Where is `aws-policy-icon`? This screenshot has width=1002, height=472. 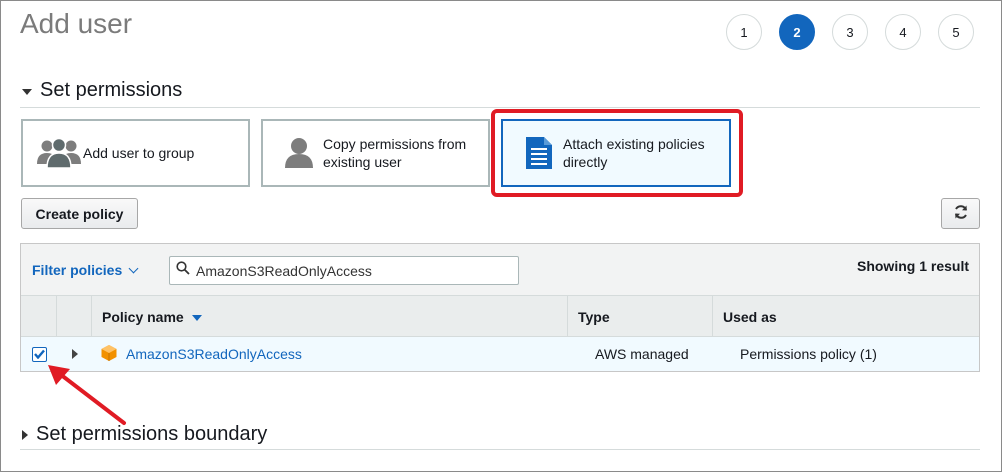
aws-policy-icon is located at coordinates (109, 354).